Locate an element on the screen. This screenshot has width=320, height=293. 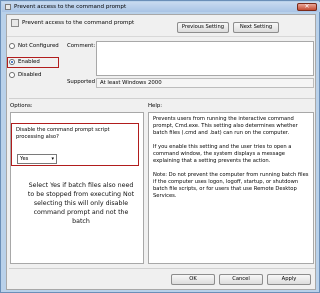
help-label: Help: is located at coordinates (155, 106).